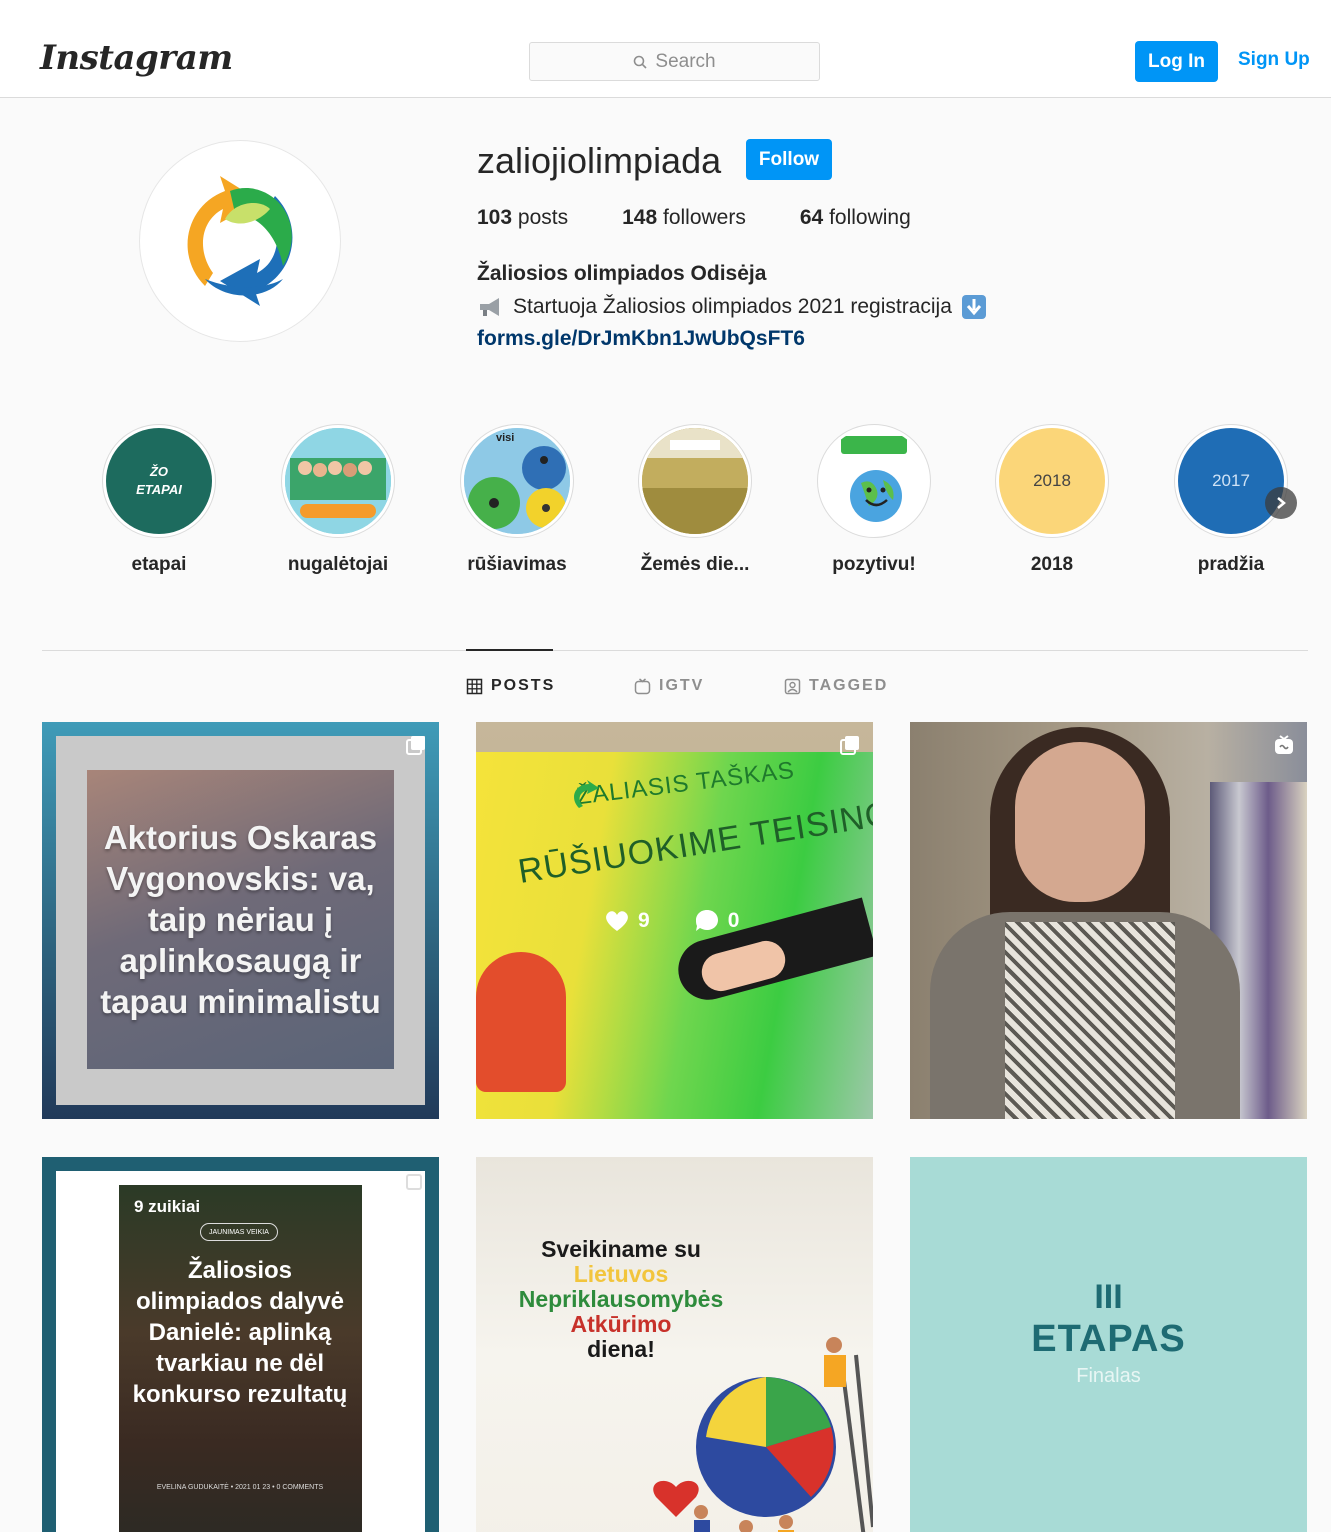 The image size is (1331, 1532). I want to click on profile-stats: 103 posts 148 followers 64 following, so click(721, 218).